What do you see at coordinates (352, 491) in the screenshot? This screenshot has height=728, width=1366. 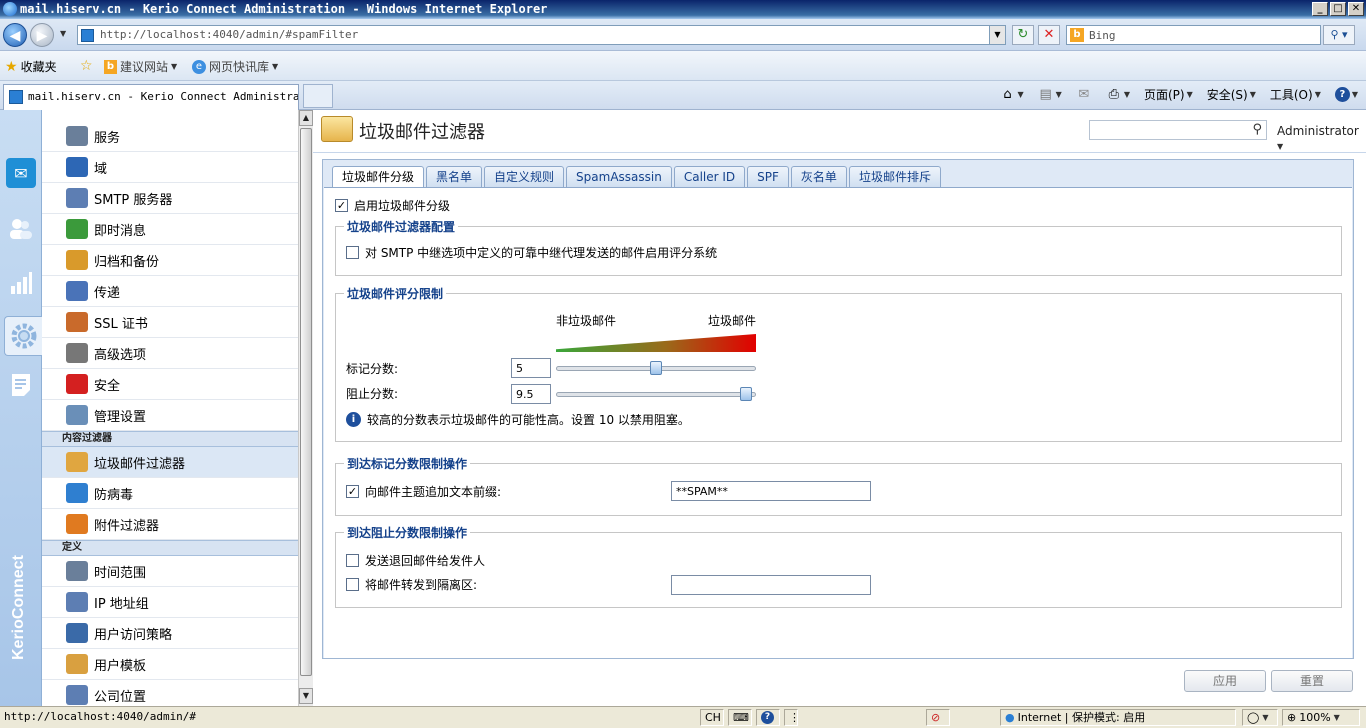 I see `subject-prefix-checkbox: ✓` at bounding box center [352, 491].